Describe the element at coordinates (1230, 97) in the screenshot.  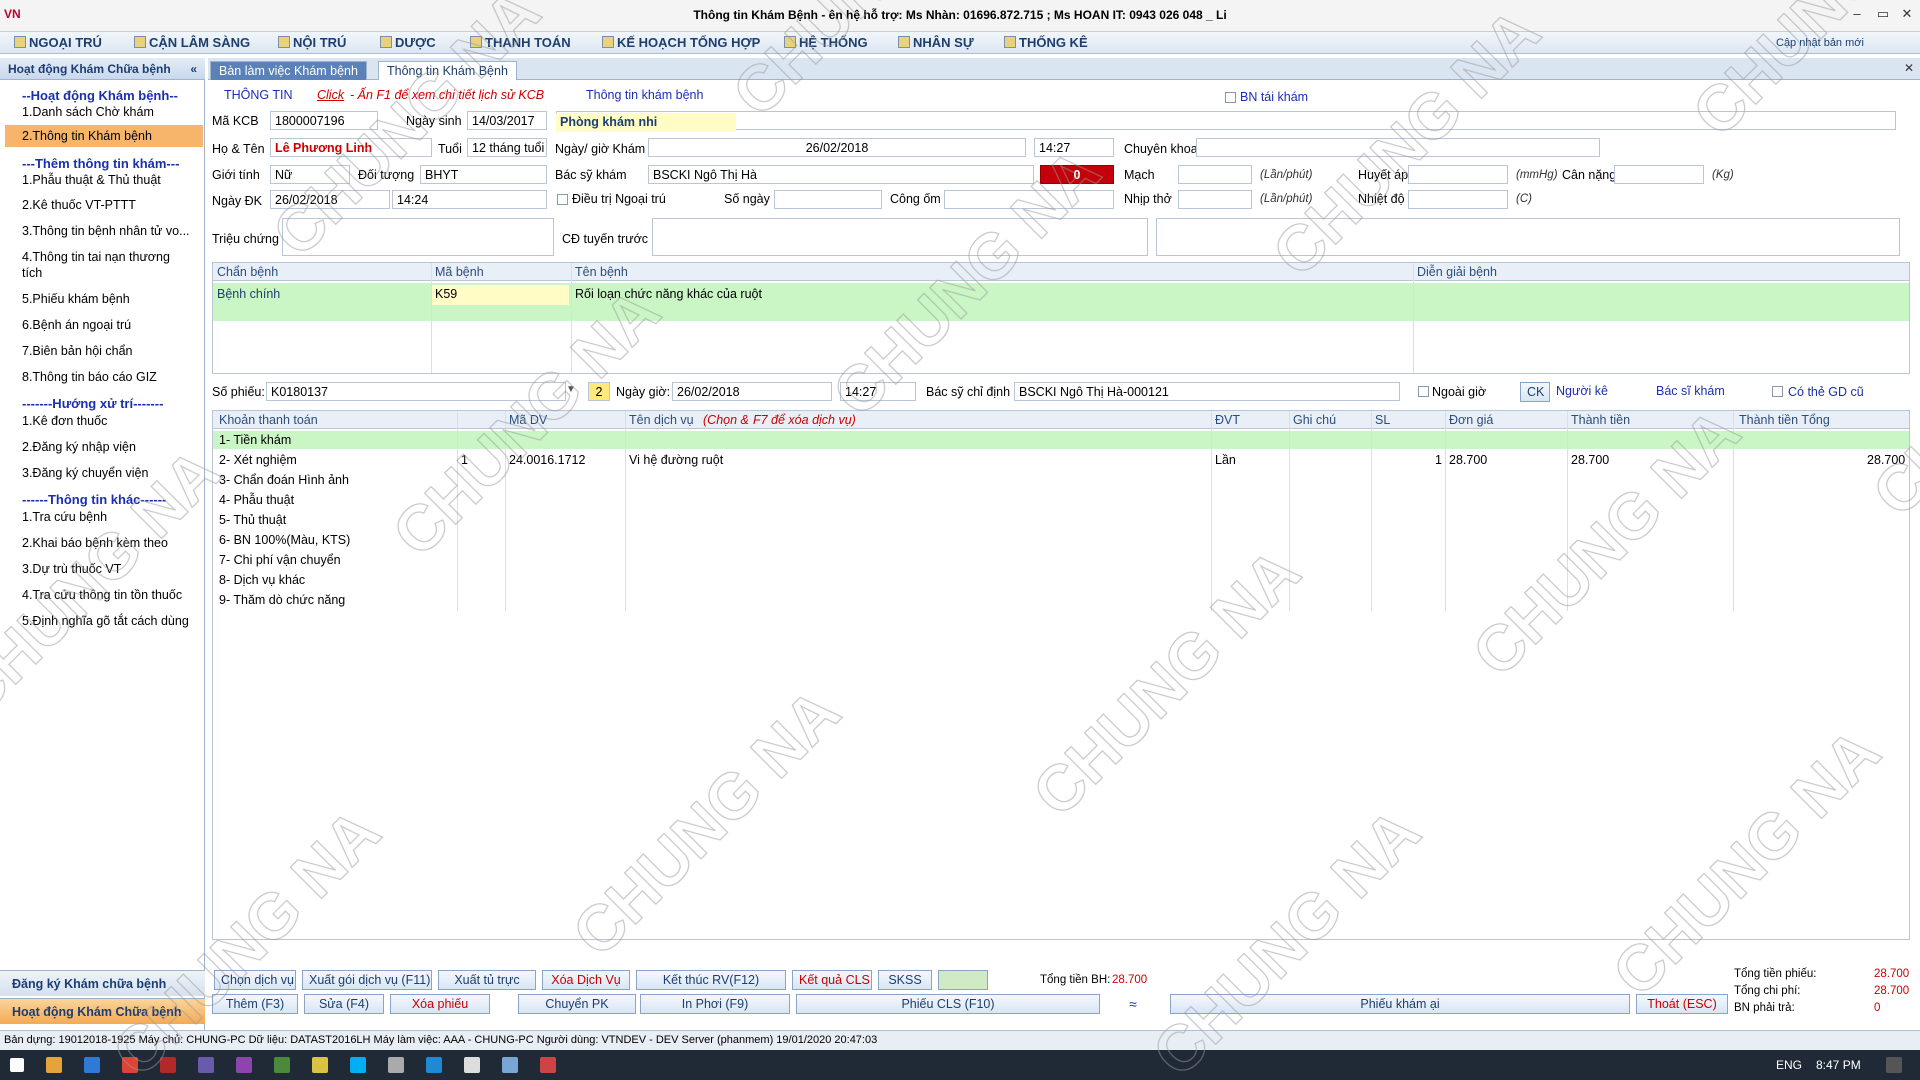
I see `bn-tai-kham-checkbox` at that location.